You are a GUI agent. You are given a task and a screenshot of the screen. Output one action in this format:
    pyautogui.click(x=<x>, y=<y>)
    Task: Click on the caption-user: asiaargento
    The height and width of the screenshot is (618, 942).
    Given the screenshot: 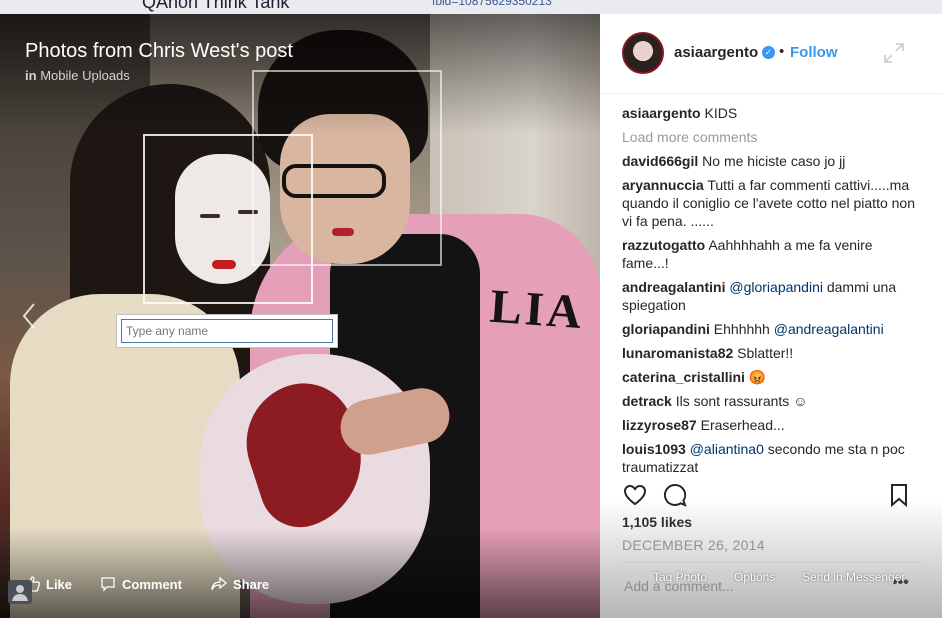 What is the action you would take?
    pyautogui.click(x=661, y=113)
    